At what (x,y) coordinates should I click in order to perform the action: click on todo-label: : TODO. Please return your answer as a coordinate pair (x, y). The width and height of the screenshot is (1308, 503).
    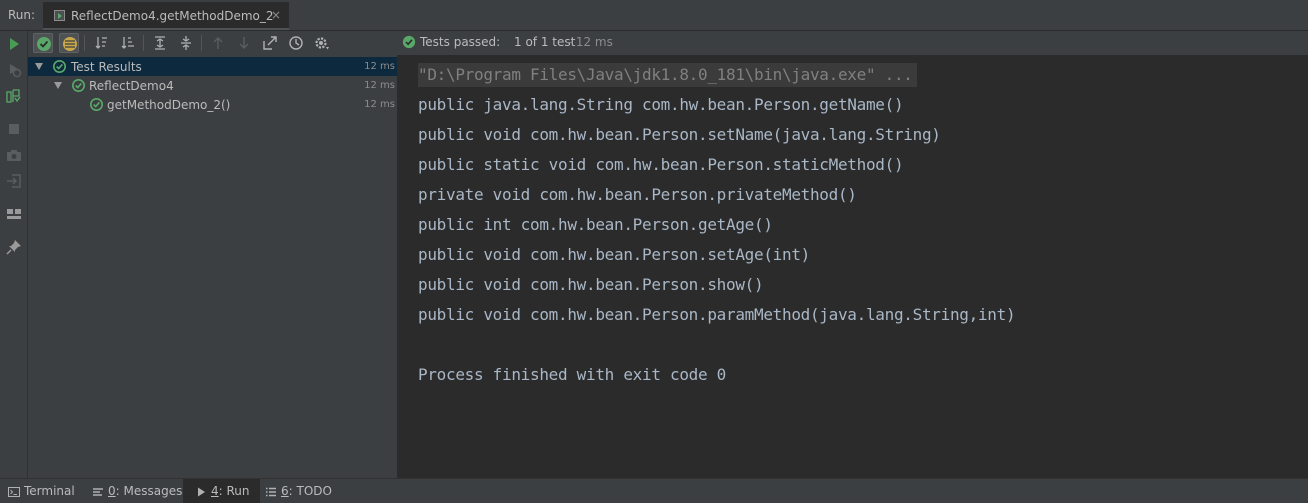
    Looking at the image, I should click on (310, 491).